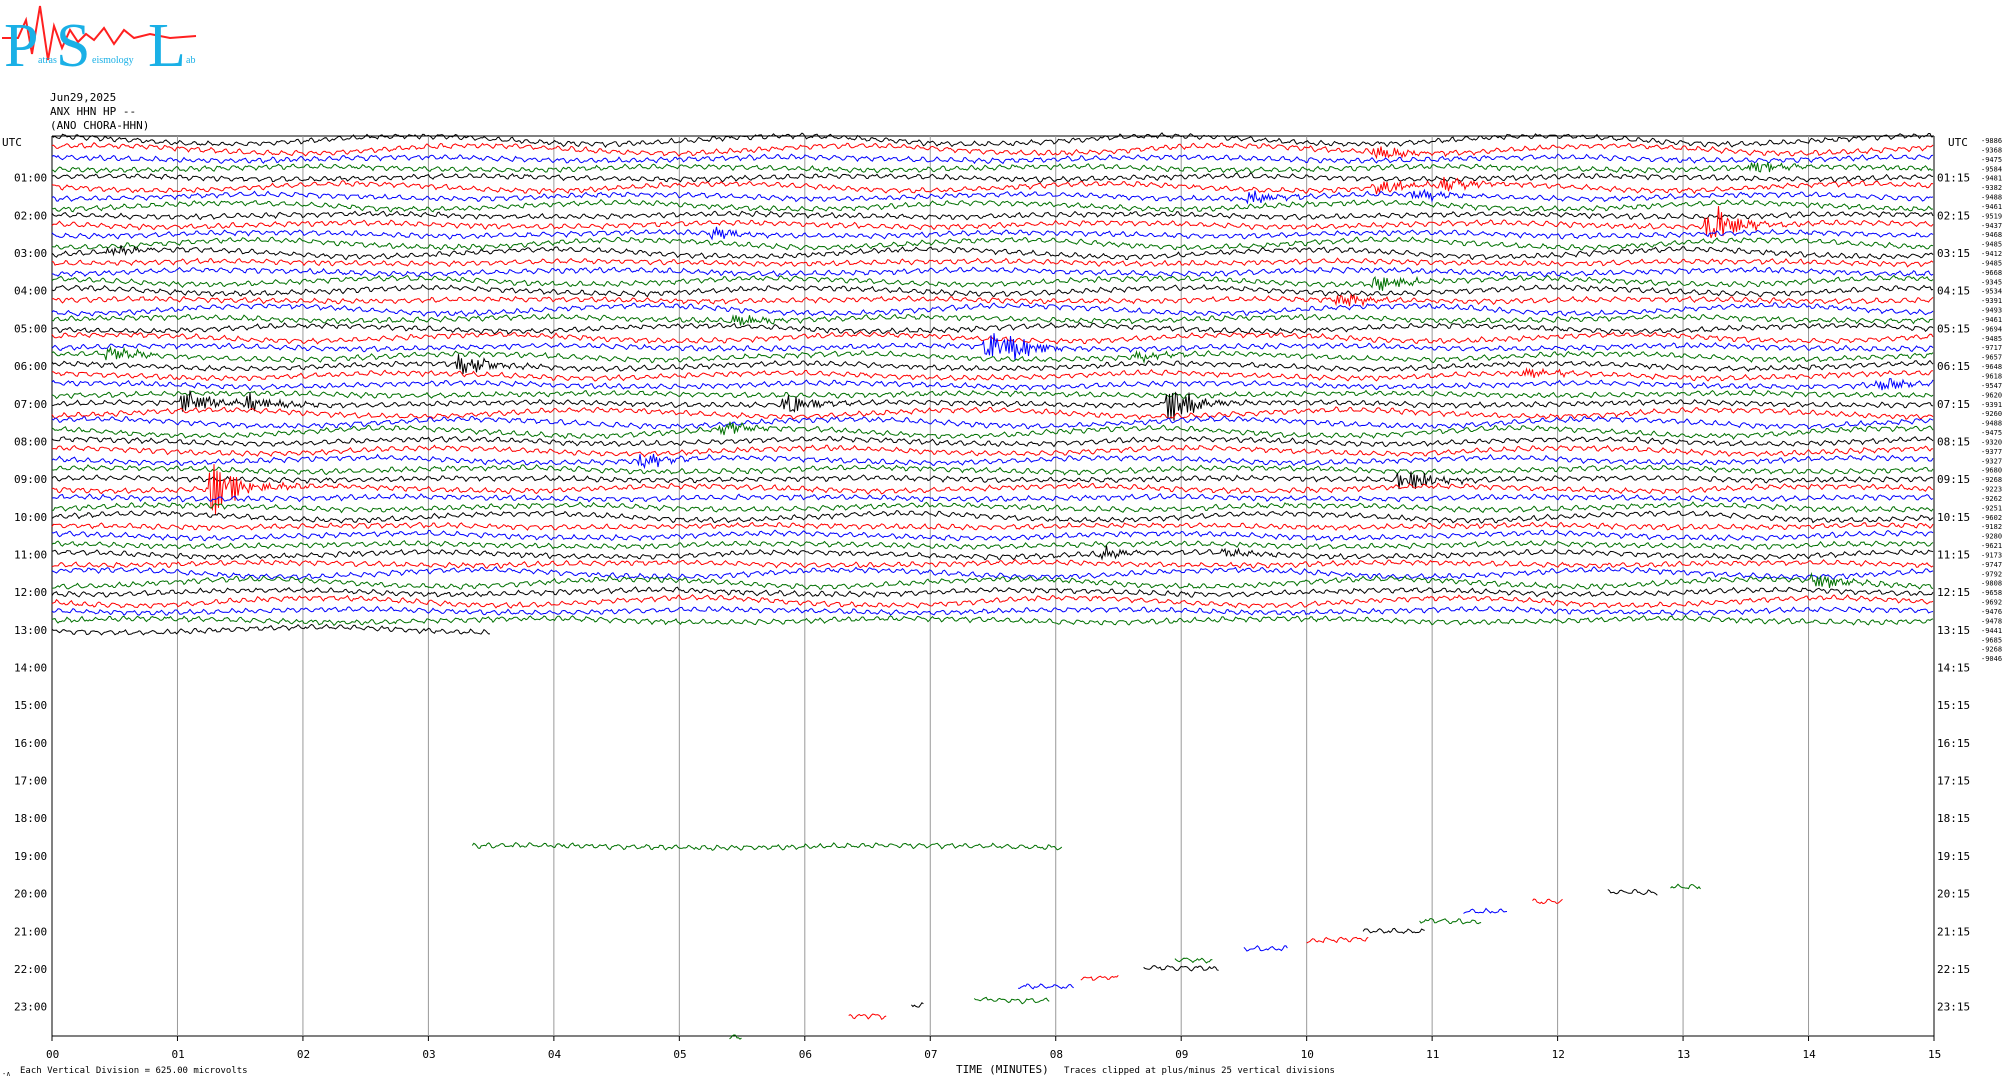 Image resolution: width=2010 pixels, height=1080 pixels. I want to click on y-tick-label-left: 07:00, so click(30, 404).